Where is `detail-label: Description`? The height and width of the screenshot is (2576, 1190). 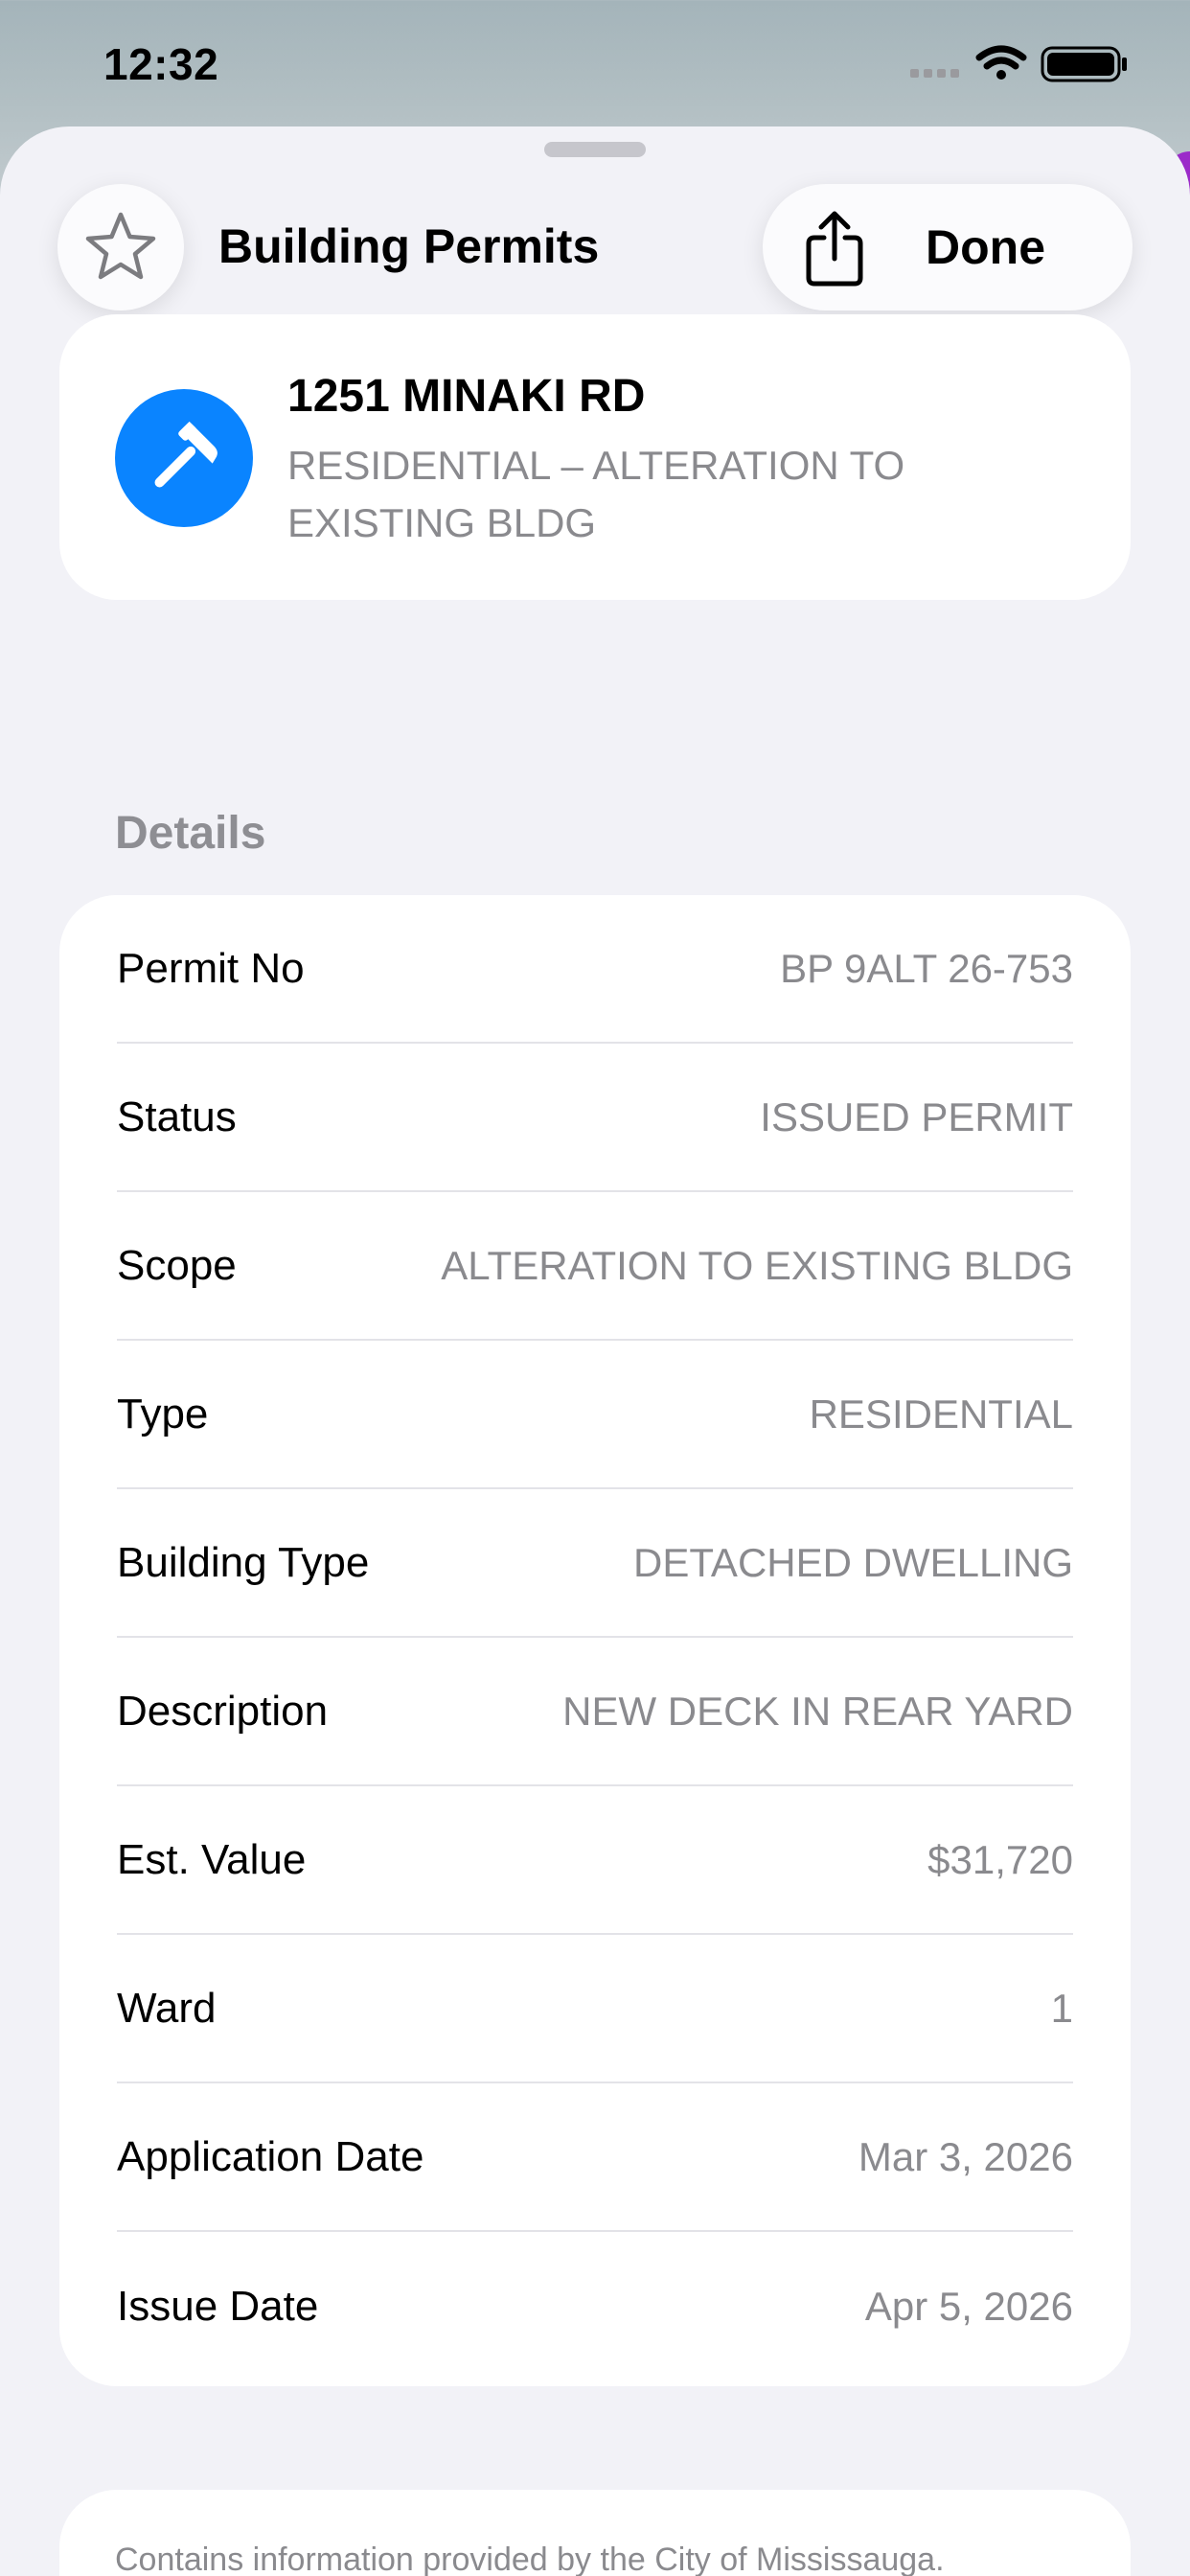 detail-label: Description is located at coordinates (223, 1711).